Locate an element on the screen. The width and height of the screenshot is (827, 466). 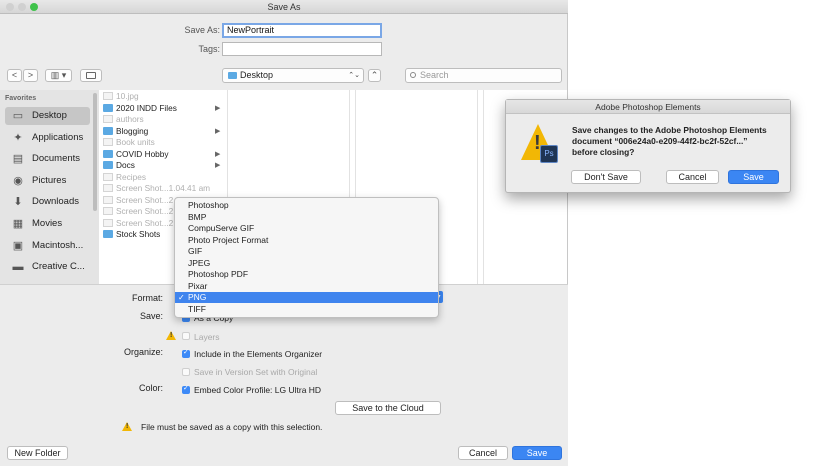
forward-button: > is located at coordinates (30, 75).